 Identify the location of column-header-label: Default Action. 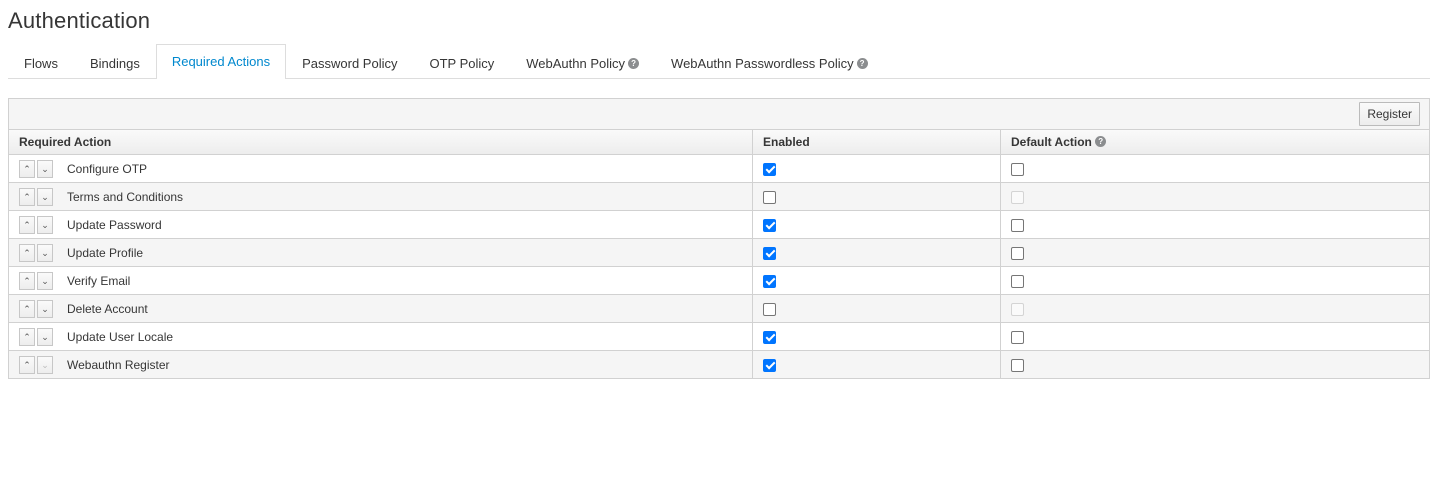
(1051, 142).